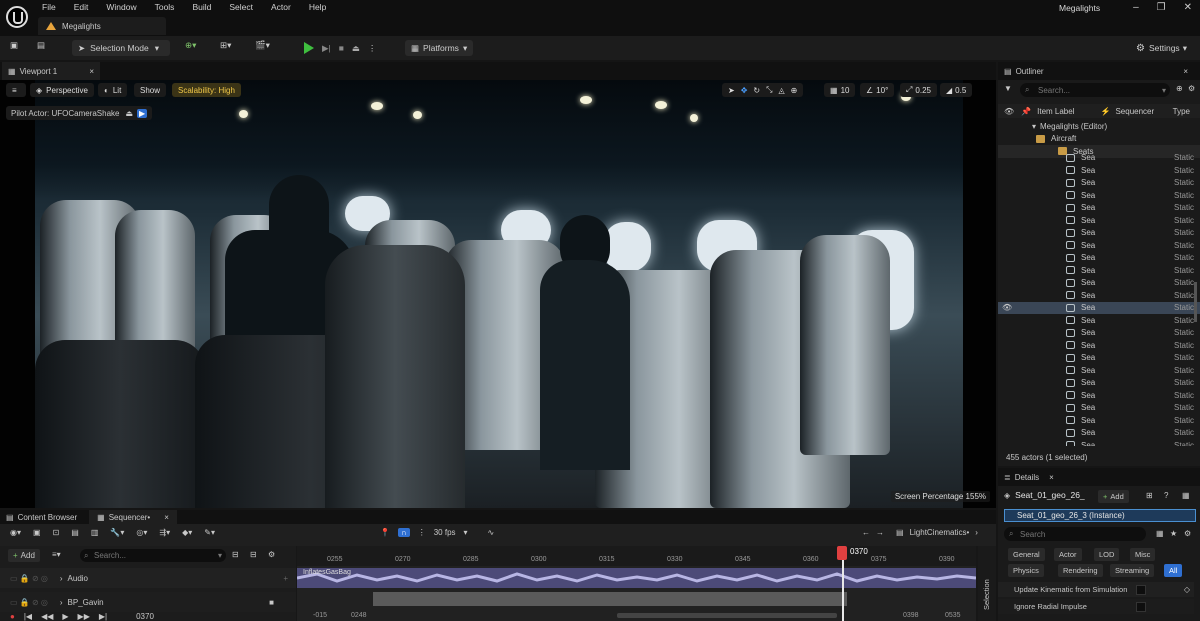  What do you see at coordinates (1166, 495) in the screenshot?
I see `help-icon: ?` at bounding box center [1166, 495].